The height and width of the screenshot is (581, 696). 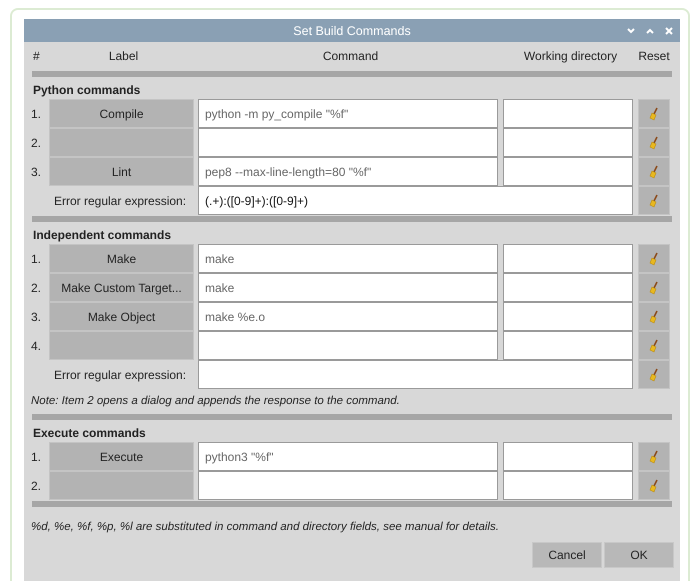 I want to click on row-number: 4., so click(x=36, y=345).